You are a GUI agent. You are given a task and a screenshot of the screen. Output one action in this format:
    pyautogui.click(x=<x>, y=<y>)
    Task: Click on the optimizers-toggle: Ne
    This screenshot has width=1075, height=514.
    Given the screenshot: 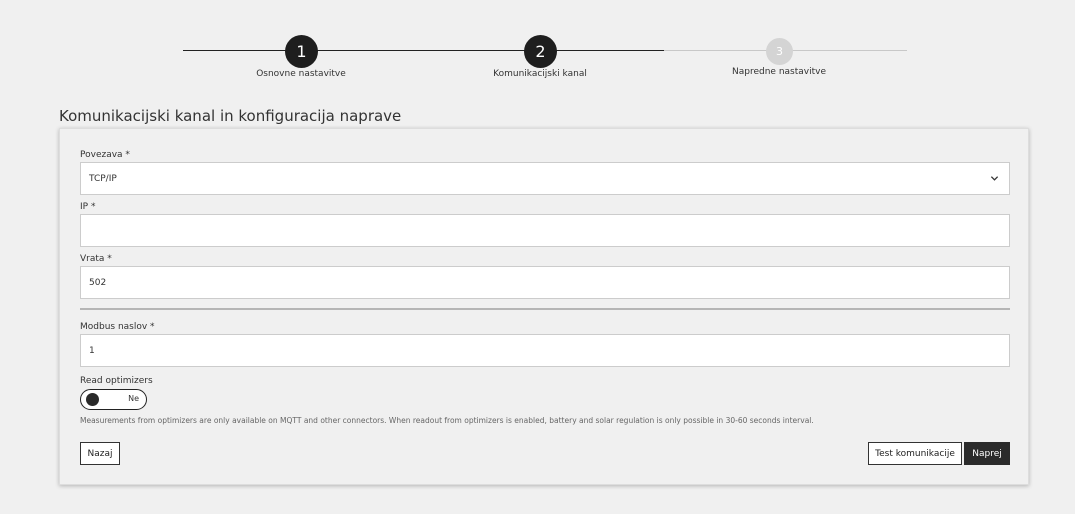 What is the action you would take?
    pyautogui.click(x=113, y=399)
    